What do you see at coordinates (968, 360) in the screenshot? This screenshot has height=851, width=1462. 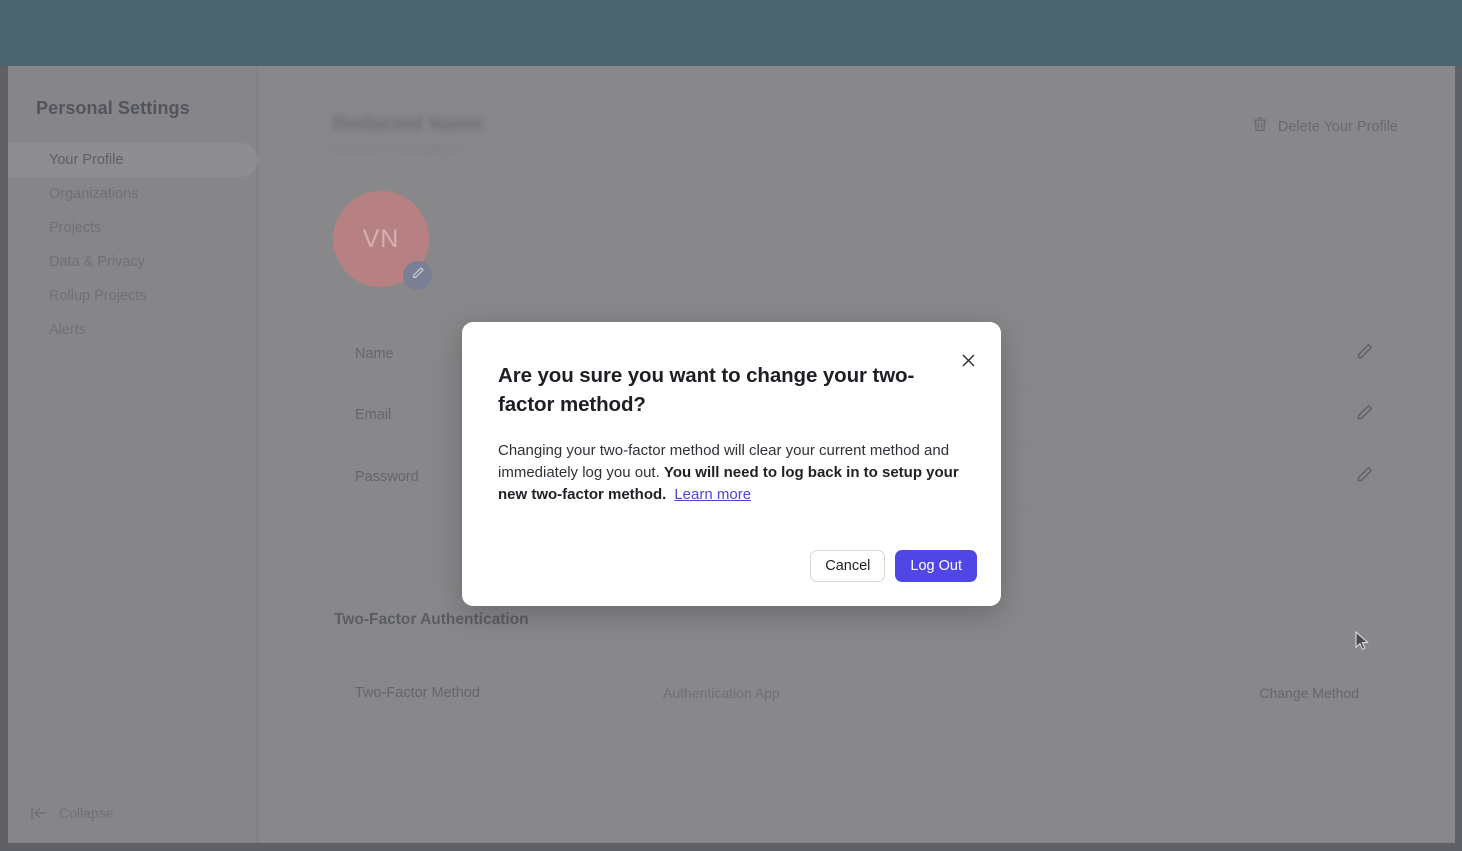 I see `close-icon` at bounding box center [968, 360].